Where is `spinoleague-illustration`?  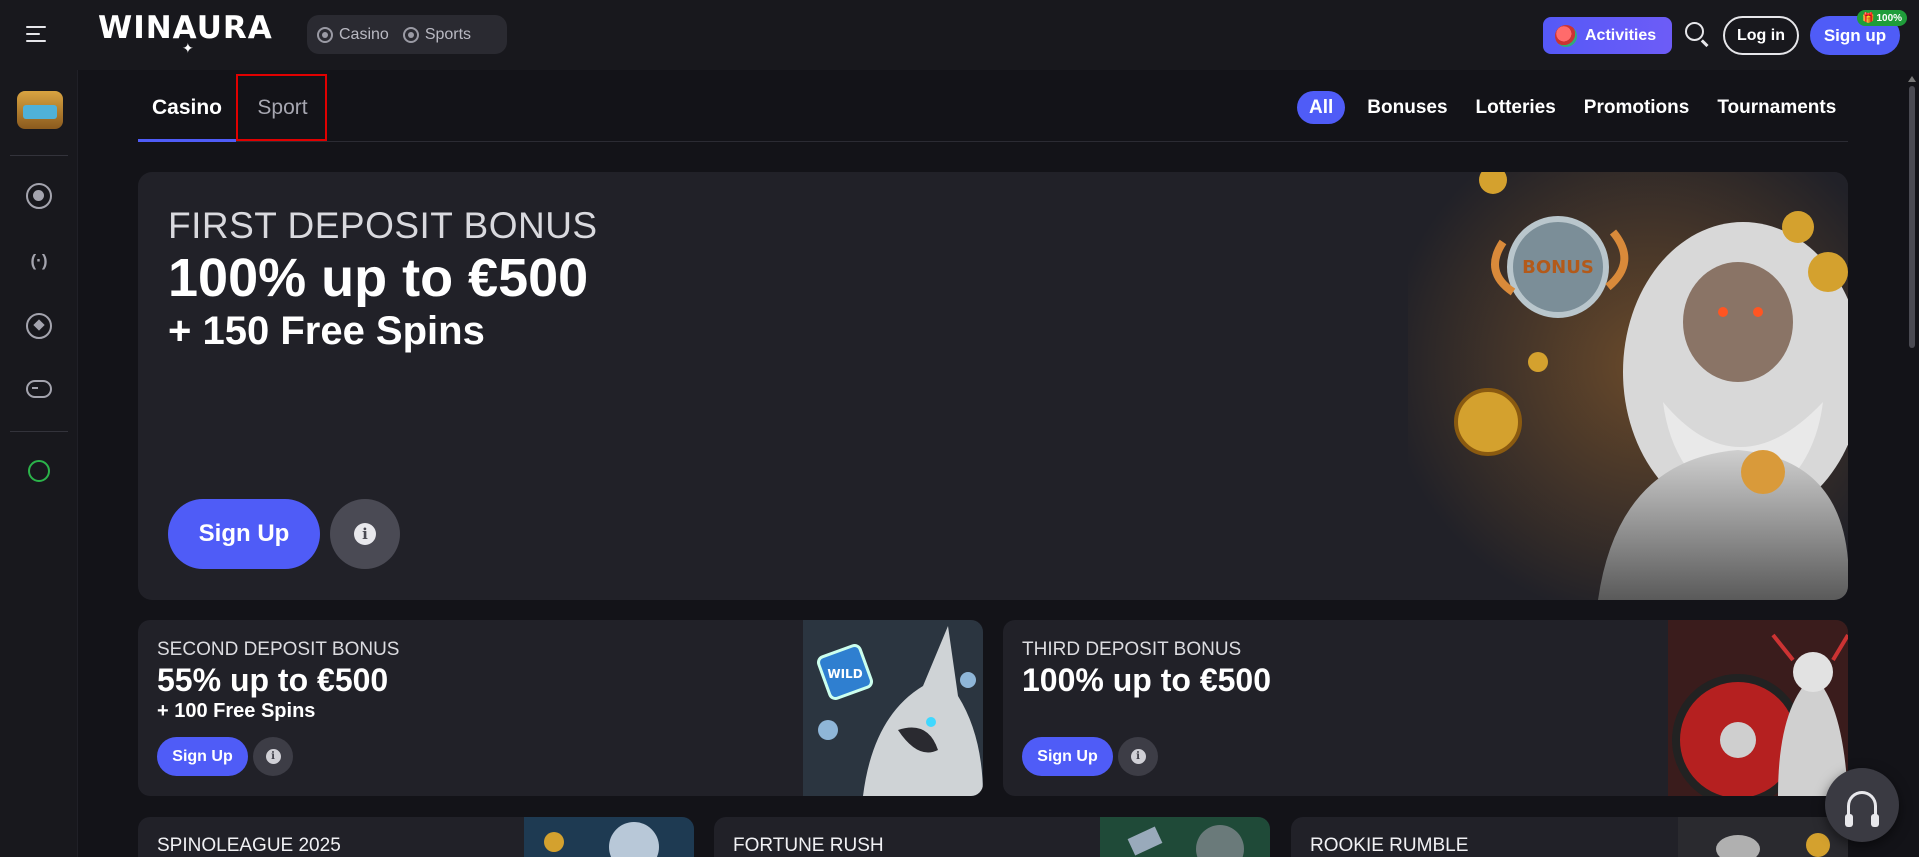
spinoleague-illustration is located at coordinates (609, 837).